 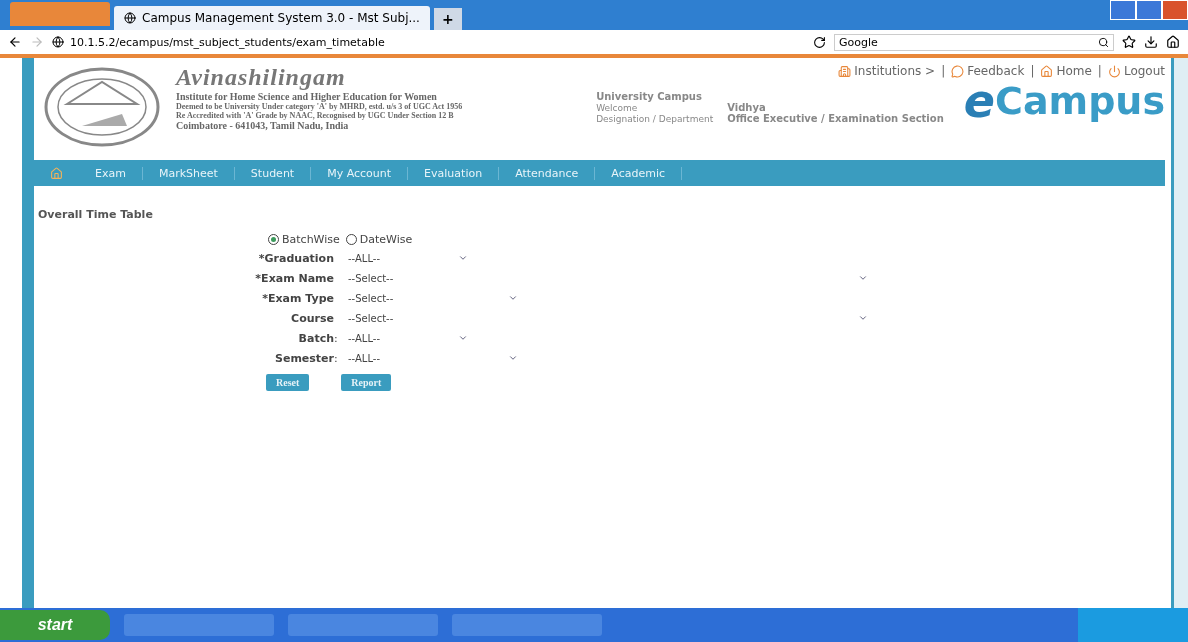 What do you see at coordinates (306, 96) in the screenshot?
I see `institute-subtitle: Institute for Home Science and Higher Education for Women` at bounding box center [306, 96].